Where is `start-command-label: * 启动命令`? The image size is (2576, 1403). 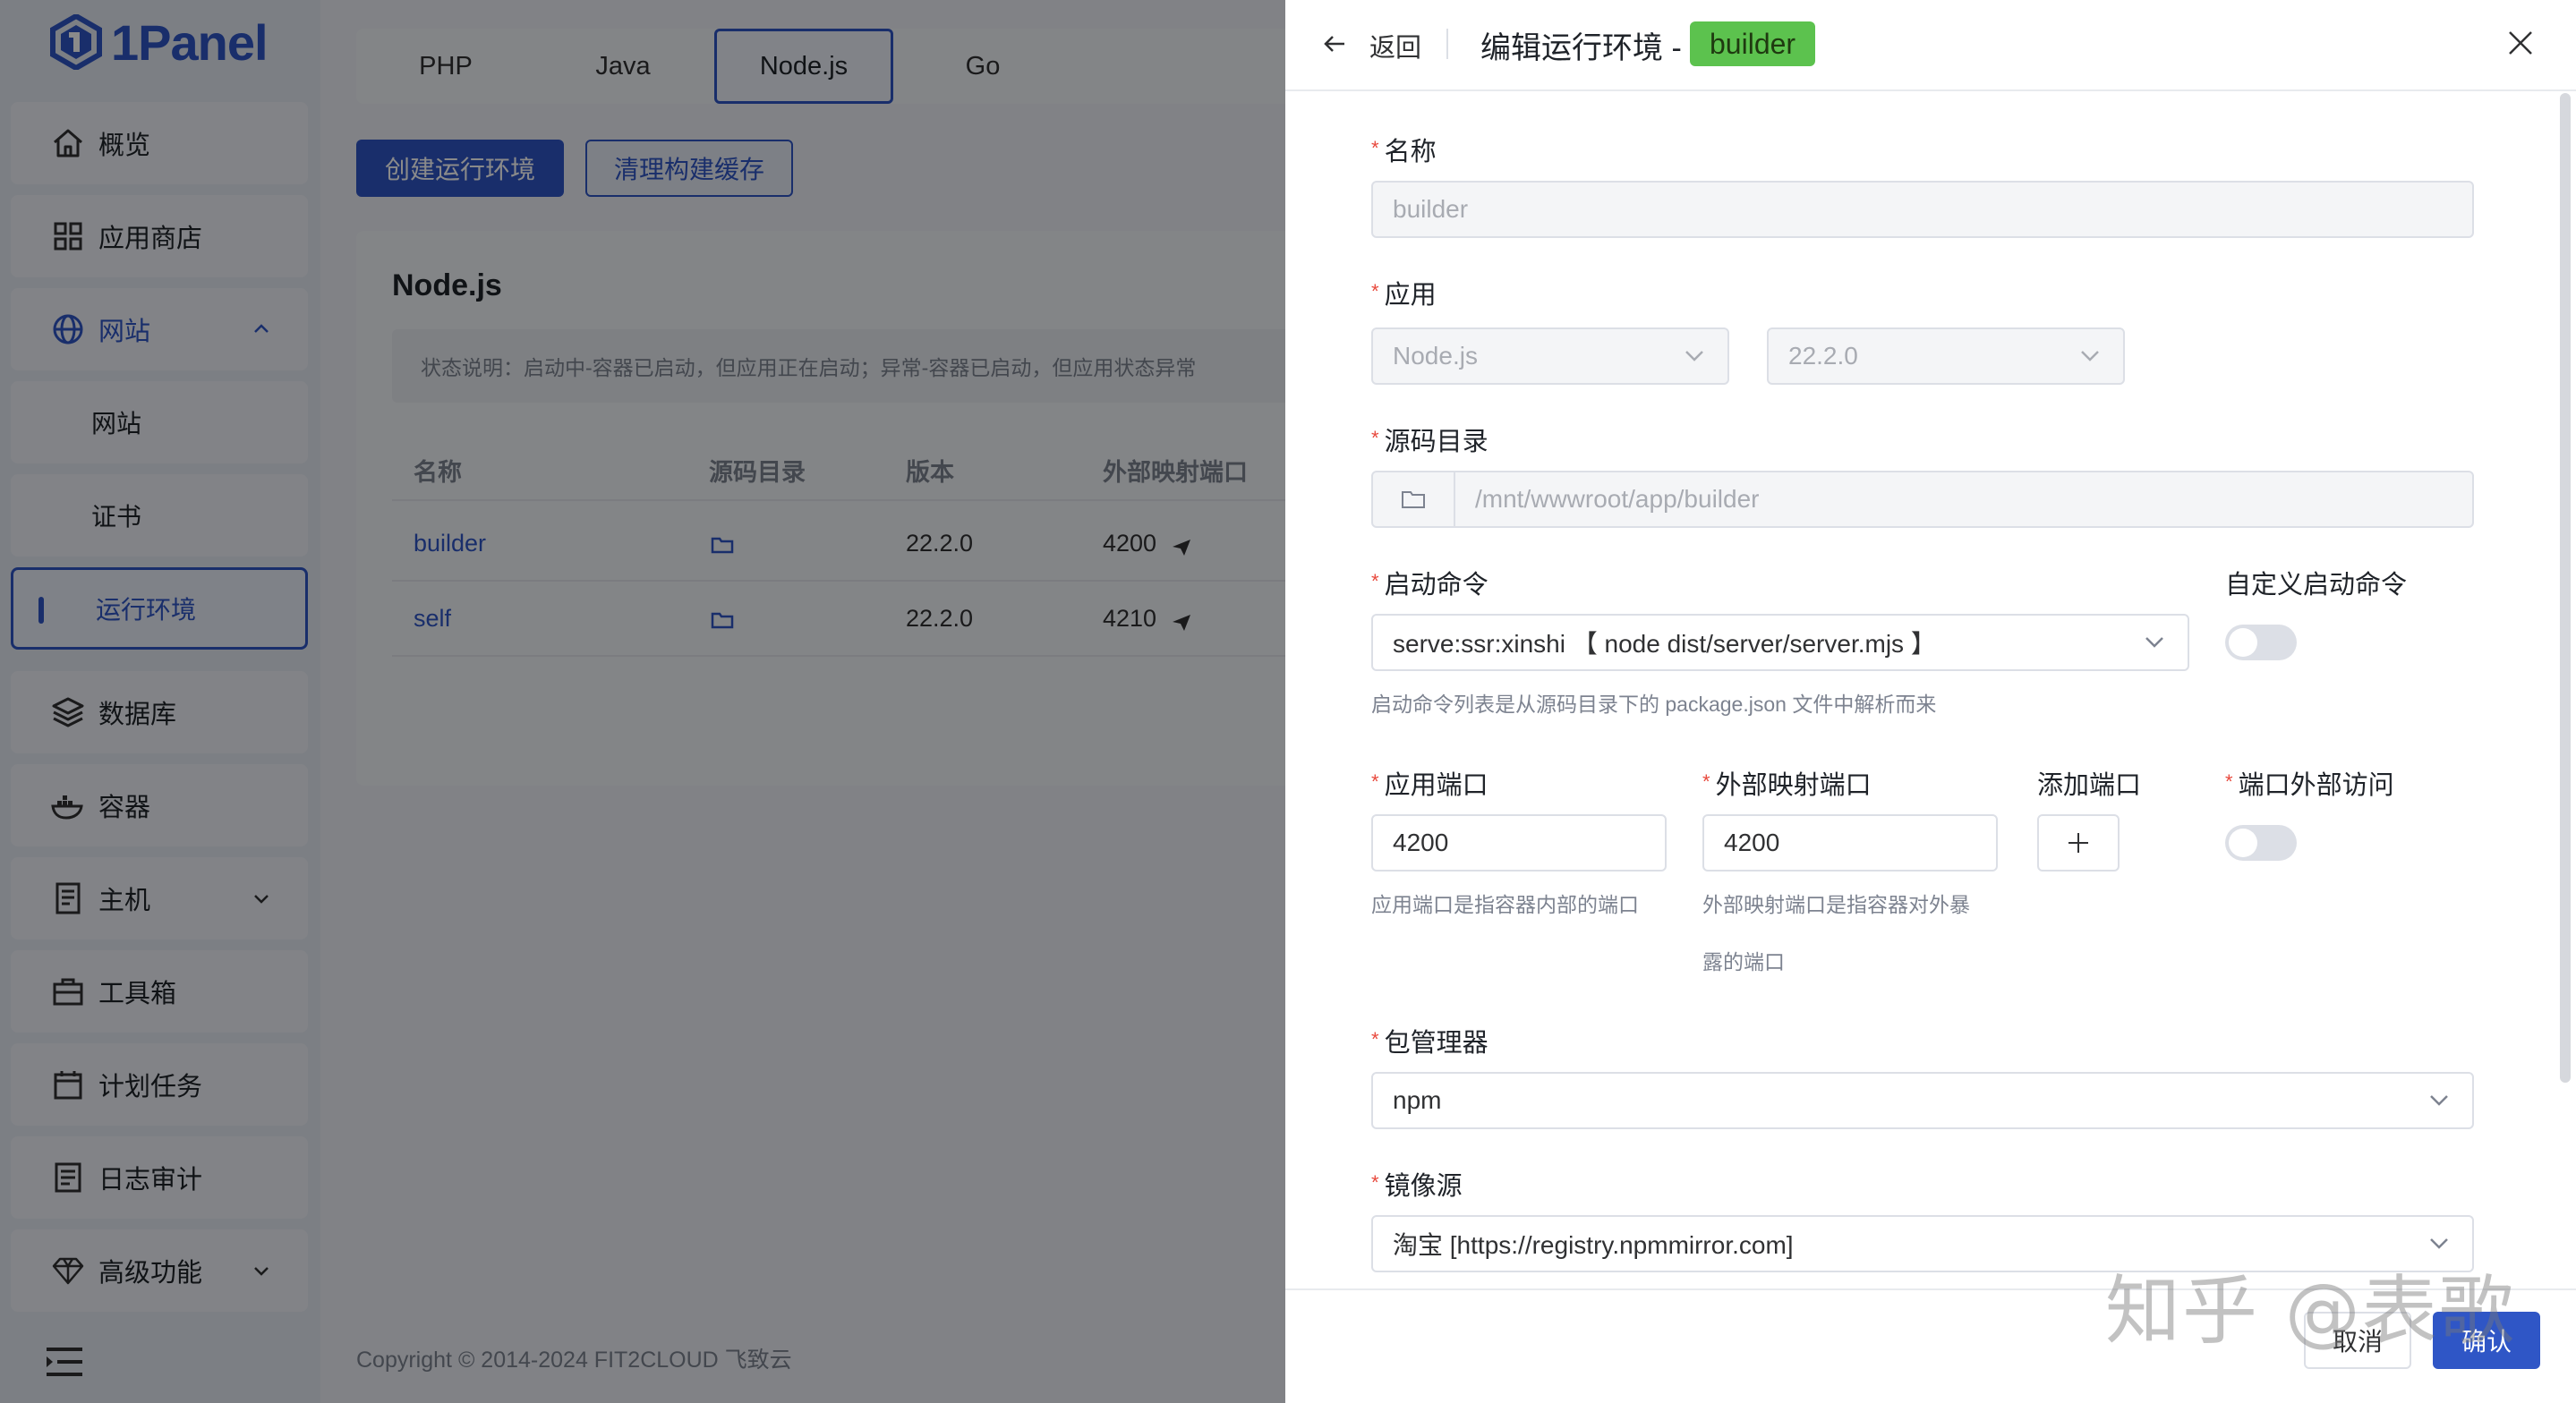 start-command-label: * 启动命令 is located at coordinates (1429, 584).